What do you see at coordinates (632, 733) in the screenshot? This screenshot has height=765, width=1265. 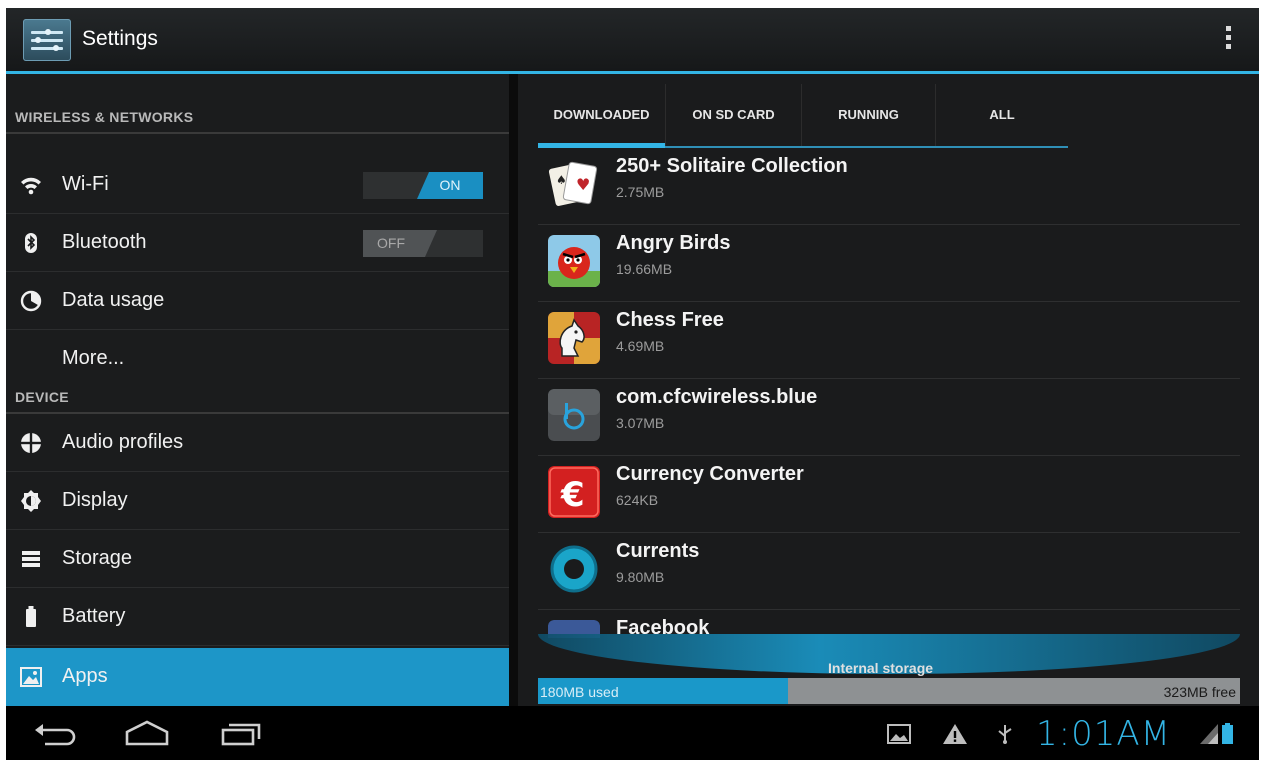 I see `system-navigation-bar: 1:01AM` at bounding box center [632, 733].